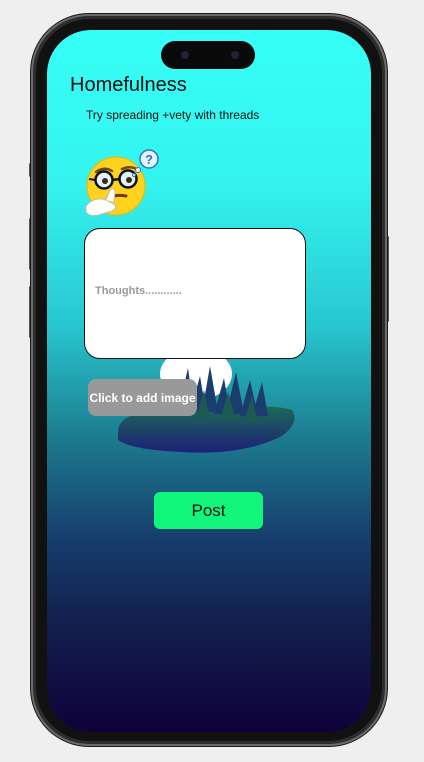 This screenshot has height=762, width=424. I want to click on add-image-label: Click to add image, so click(142, 397).